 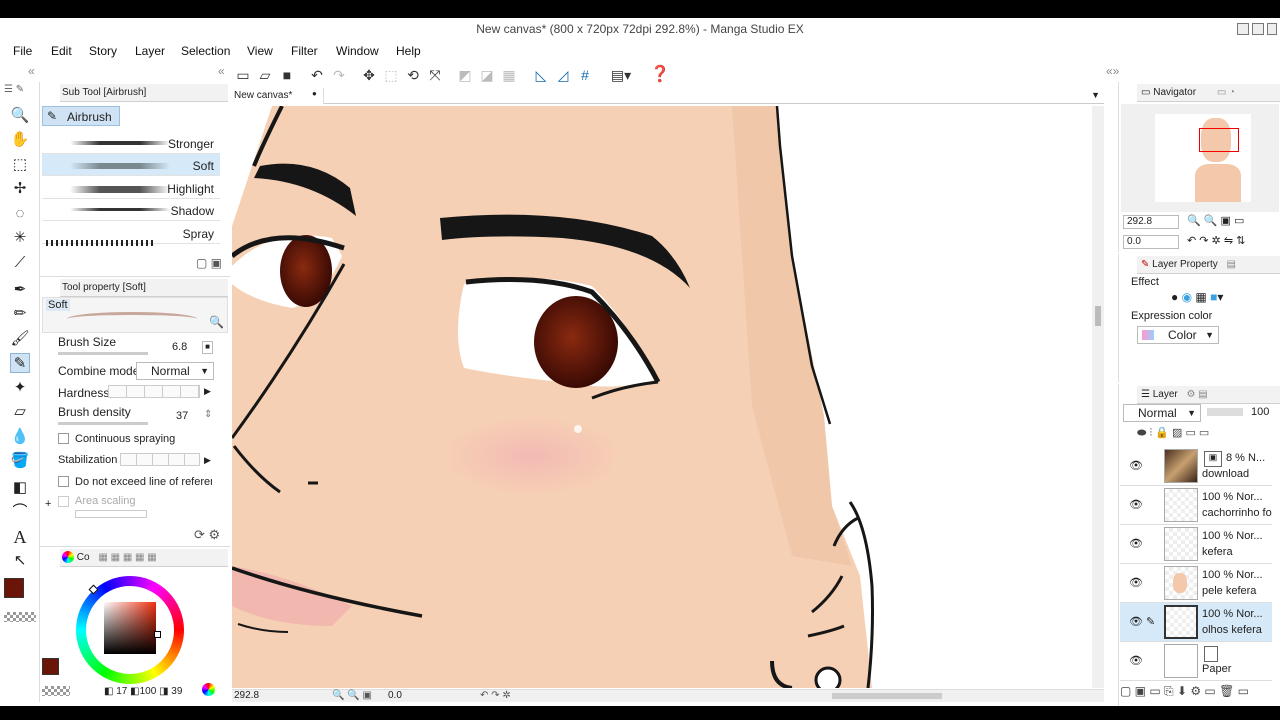 What do you see at coordinates (20, 290) in the screenshot?
I see `pen-tool-icon: ✒` at bounding box center [20, 290].